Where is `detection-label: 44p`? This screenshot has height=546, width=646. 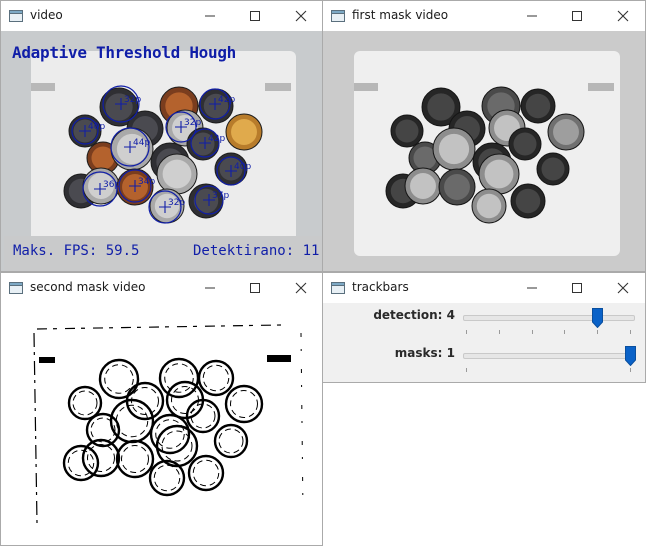
detection-label: 44p is located at coordinates (141, 143).